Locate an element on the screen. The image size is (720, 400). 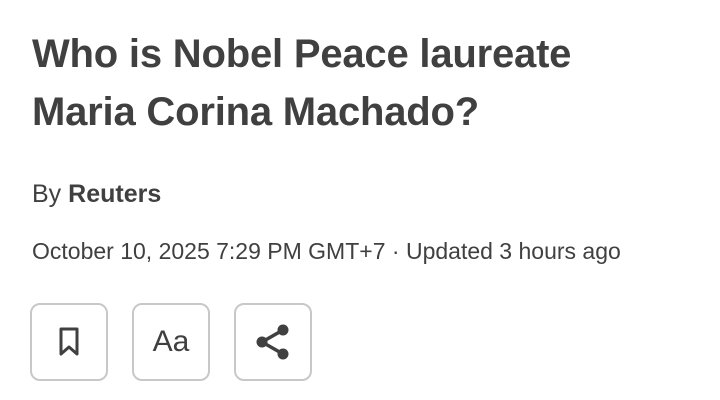
article-toolbar: Aa is located at coordinates (171, 342).